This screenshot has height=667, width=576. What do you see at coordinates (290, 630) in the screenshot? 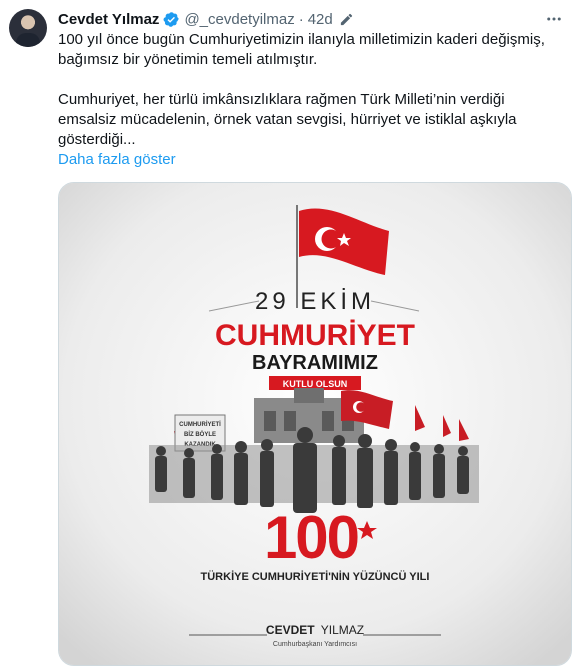
I see `signature-first: CEVDET` at bounding box center [290, 630].